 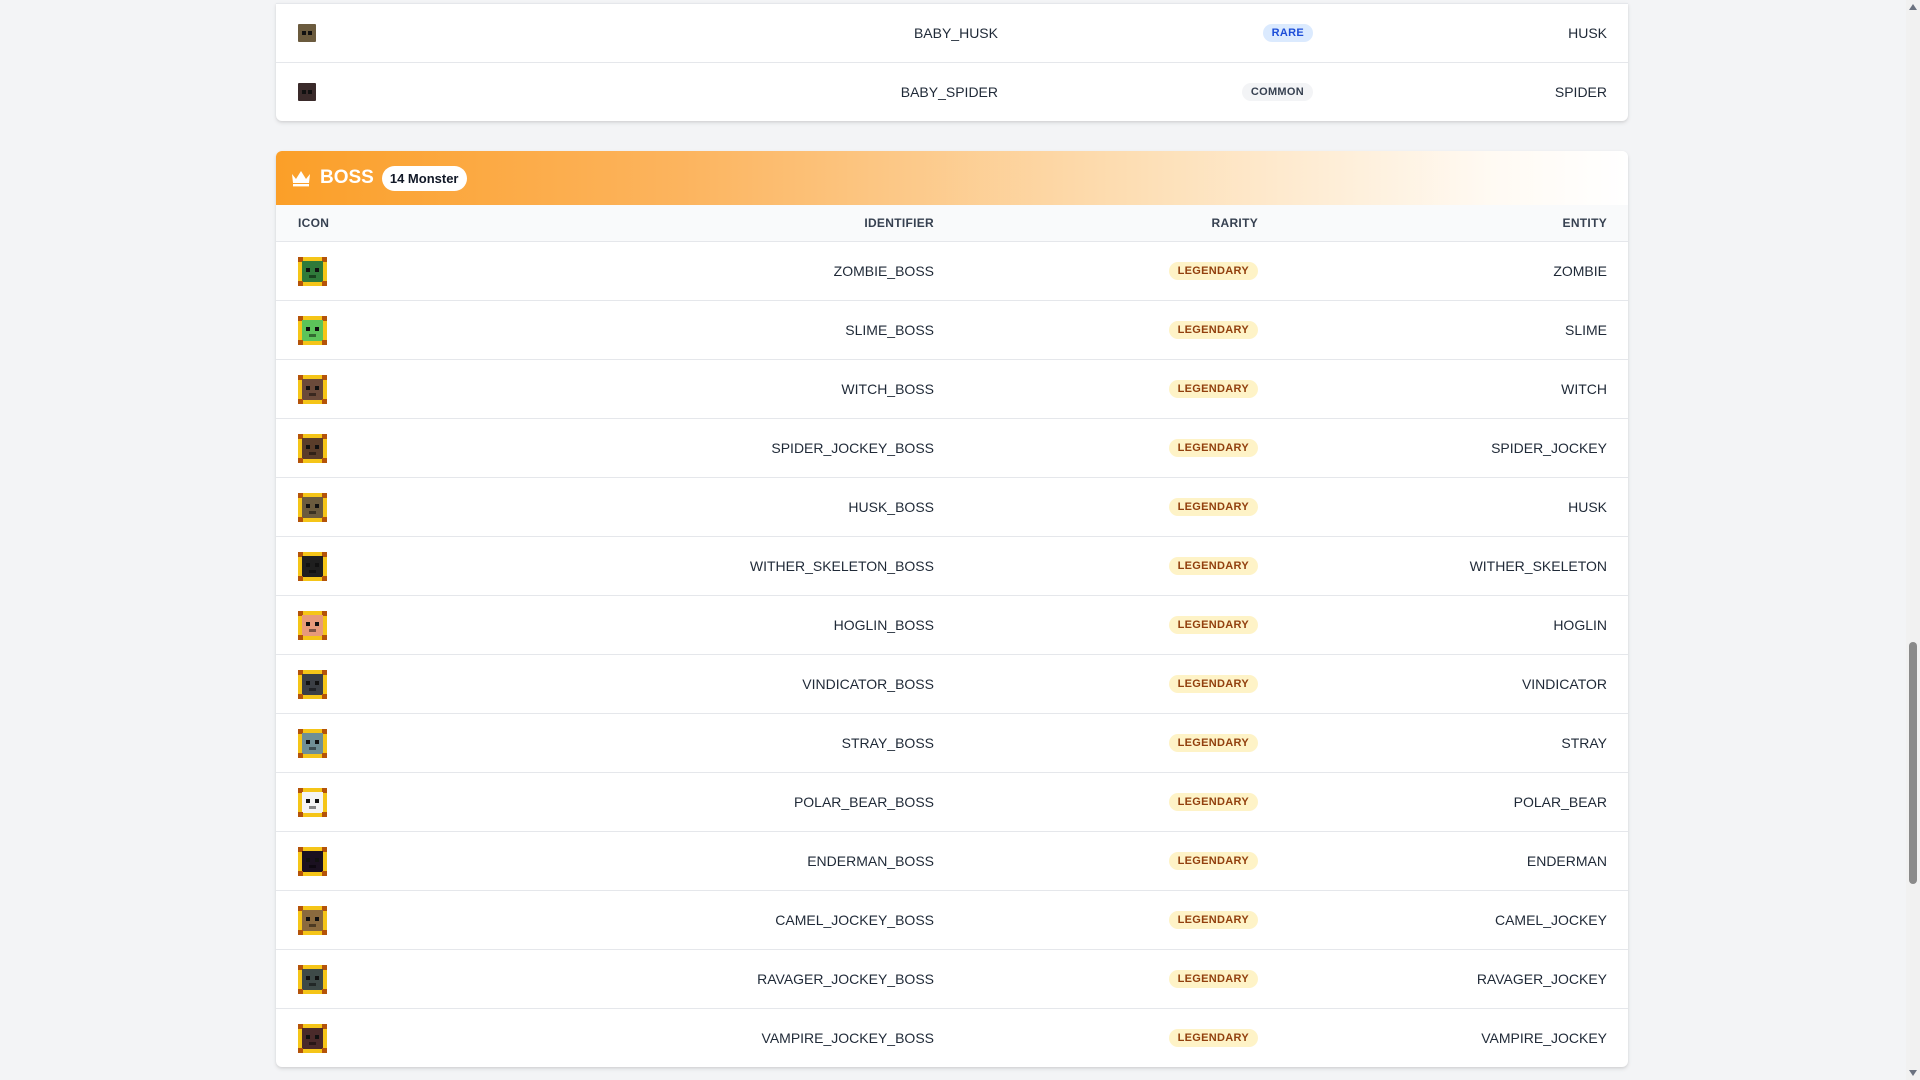 What do you see at coordinates (307, 33) in the screenshot?
I see `husk-icon` at bounding box center [307, 33].